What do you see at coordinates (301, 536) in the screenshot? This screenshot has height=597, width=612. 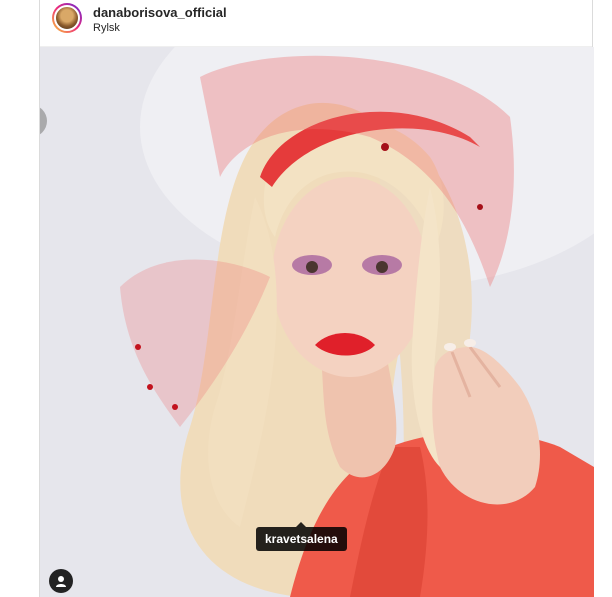 I see `user-tag-label: kravetsalena` at bounding box center [301, 536].